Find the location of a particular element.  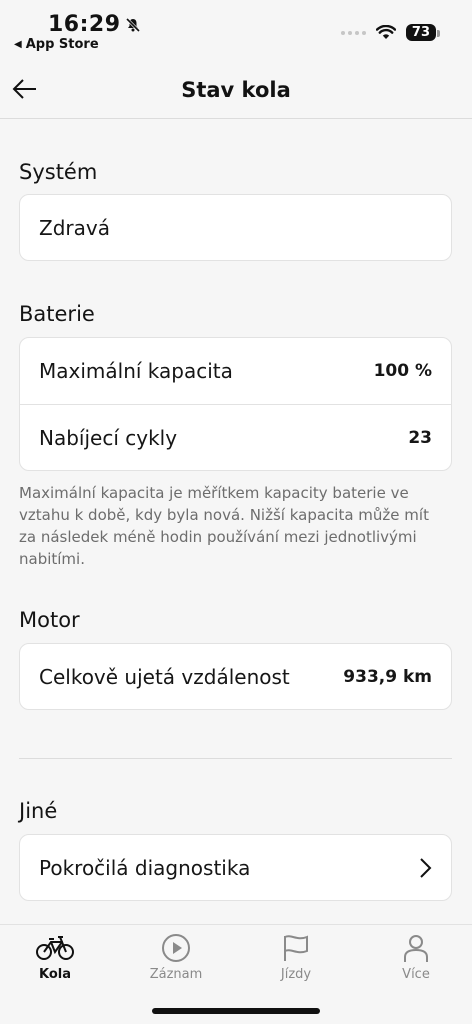

flag-icon is located at coordinates (296, 948).